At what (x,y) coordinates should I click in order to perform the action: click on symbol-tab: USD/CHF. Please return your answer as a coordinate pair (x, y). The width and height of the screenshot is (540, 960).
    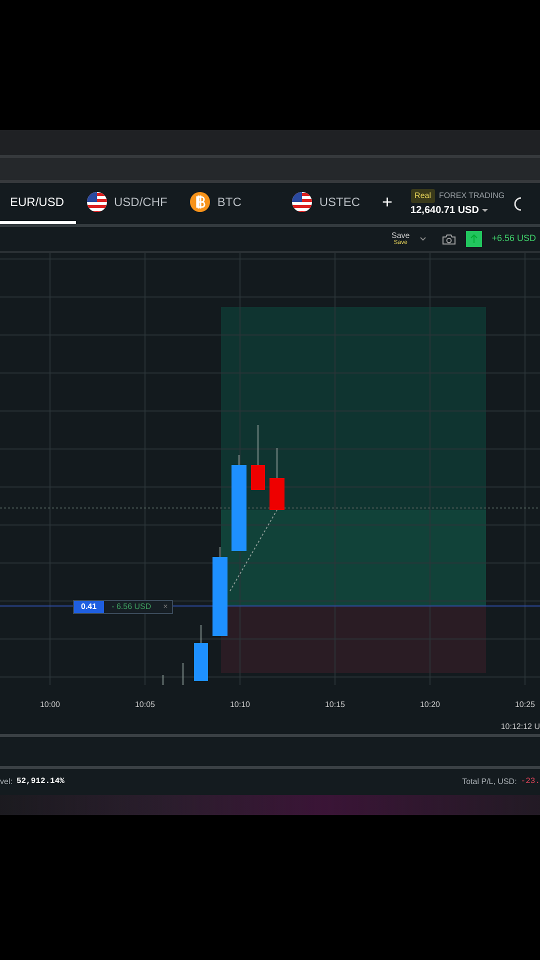
    Looking at the image, I should click on (128, 203).